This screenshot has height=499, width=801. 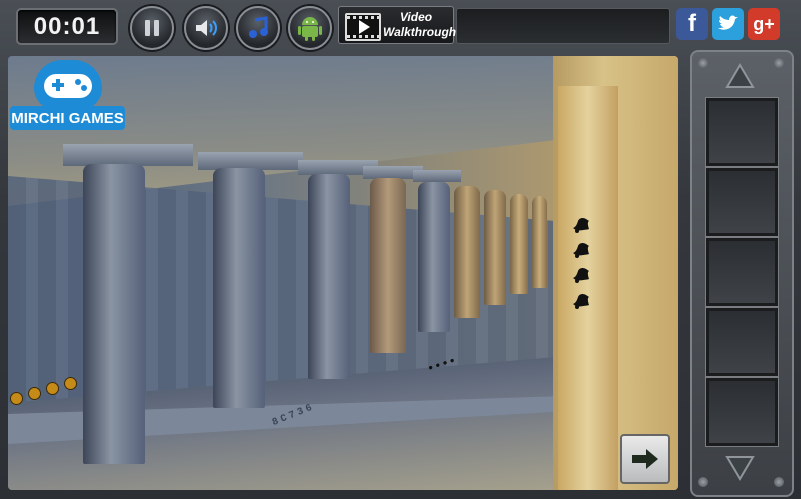 I want to click on music-note-icon, so click(x=258, y=27).